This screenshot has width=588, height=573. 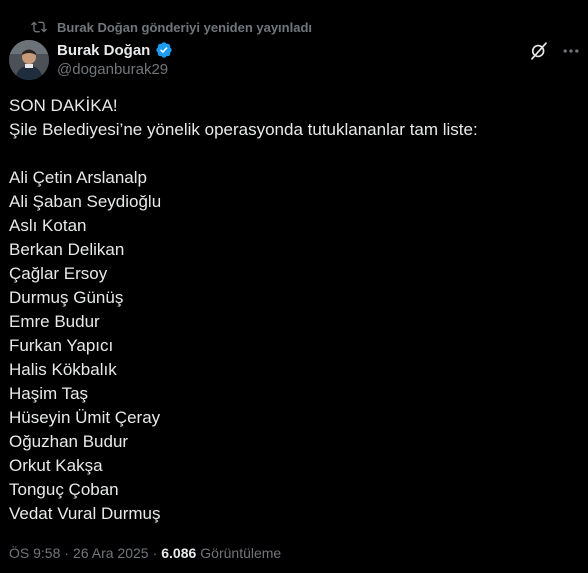 What do you see at coordinates (112, 69) in the screenshot?
I see `author-handle: @doganburak29` at bounding box center [112, 69].